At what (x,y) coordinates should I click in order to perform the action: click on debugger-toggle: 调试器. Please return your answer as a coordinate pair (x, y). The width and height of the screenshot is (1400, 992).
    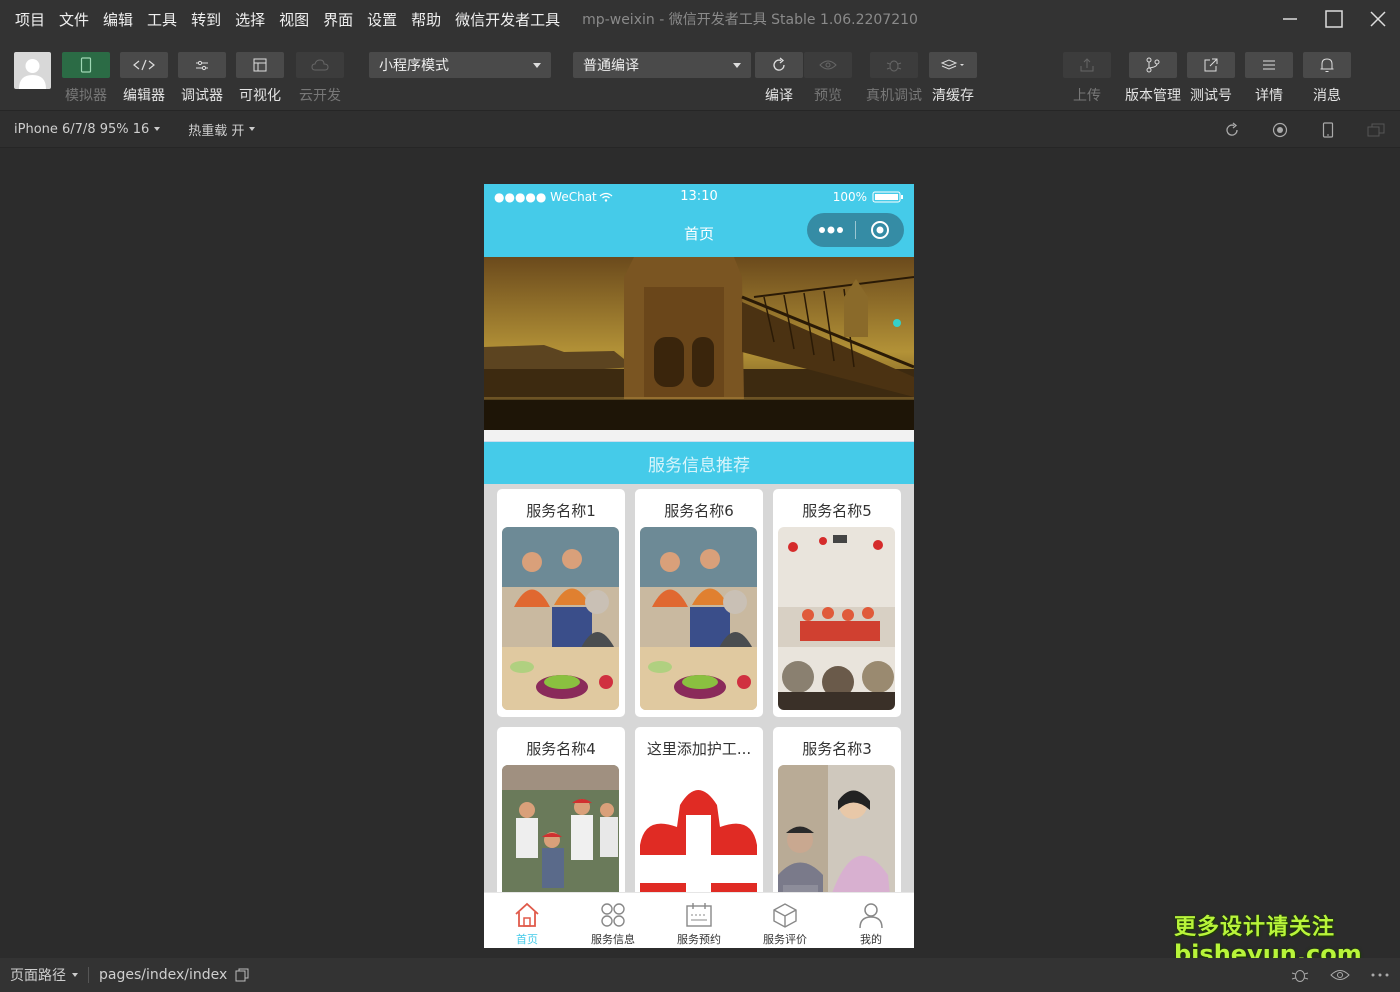
    Looking at the image, I should click on (202, 78).